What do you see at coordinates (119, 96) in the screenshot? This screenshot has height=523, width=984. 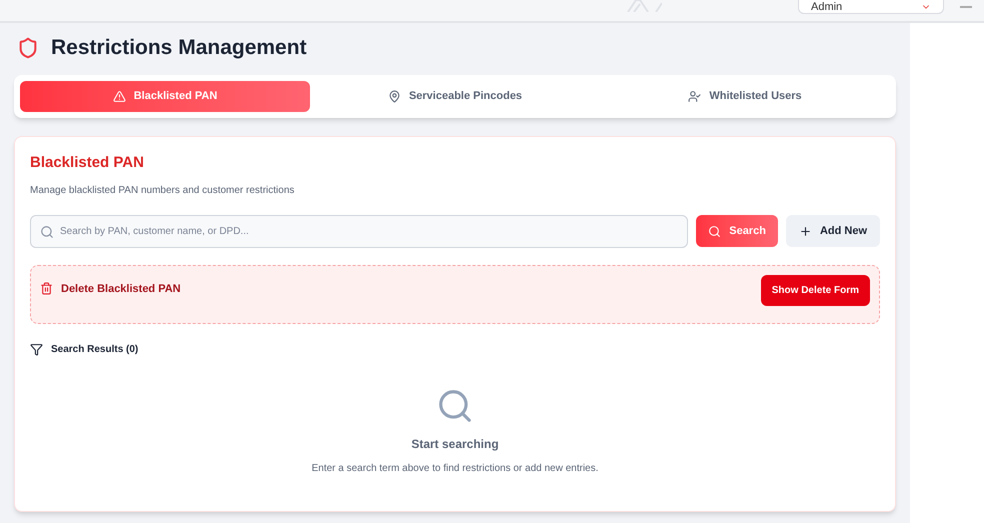 I see `warning-icon` at bounding box center [119, 96].